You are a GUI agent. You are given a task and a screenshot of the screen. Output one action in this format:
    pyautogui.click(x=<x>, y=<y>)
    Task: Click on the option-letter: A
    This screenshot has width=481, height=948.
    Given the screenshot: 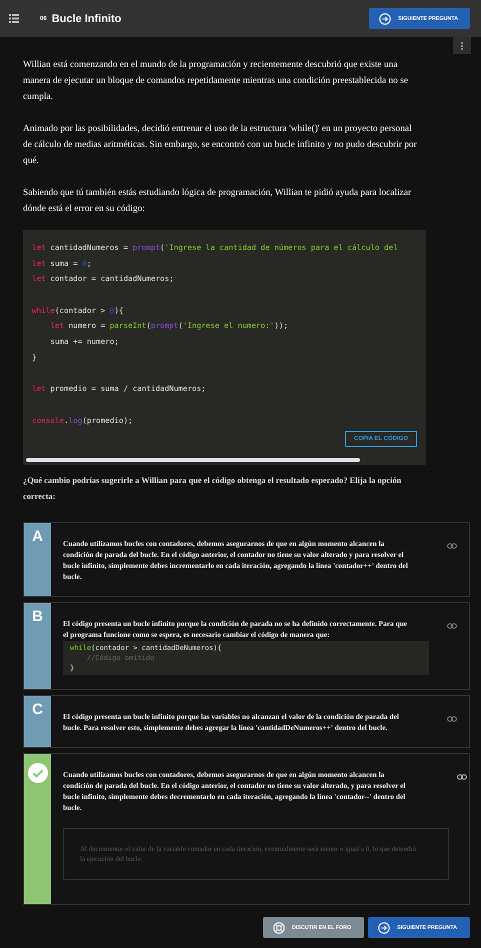 What is the action you would take?
    pyautogui.click(x=37, y=537)
    